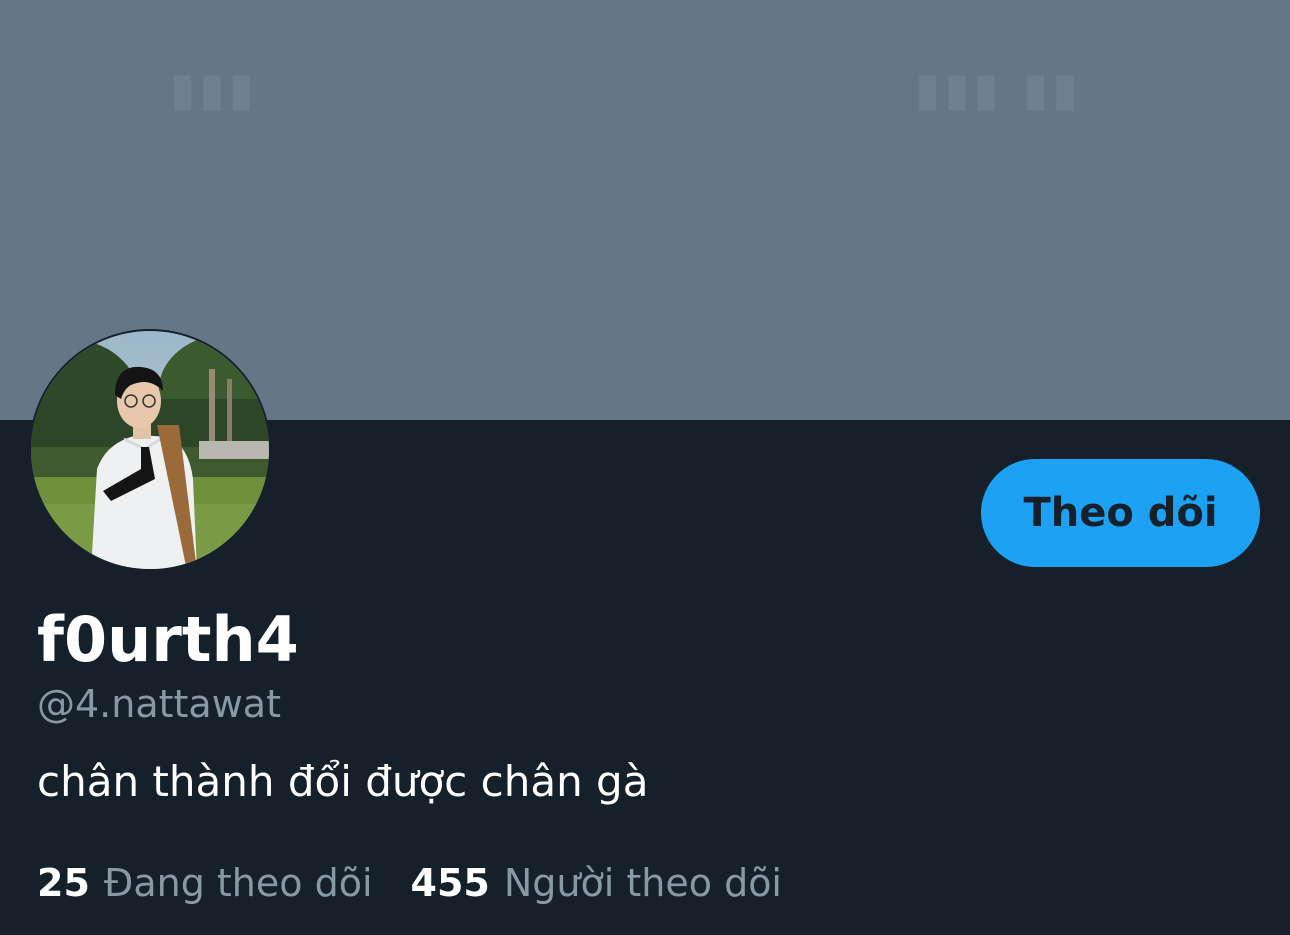 This screenshot has height=935, width=1290. Describe the element at coordinates (450, 883) in the screenshot. I see `followers-count: 455` at that location.